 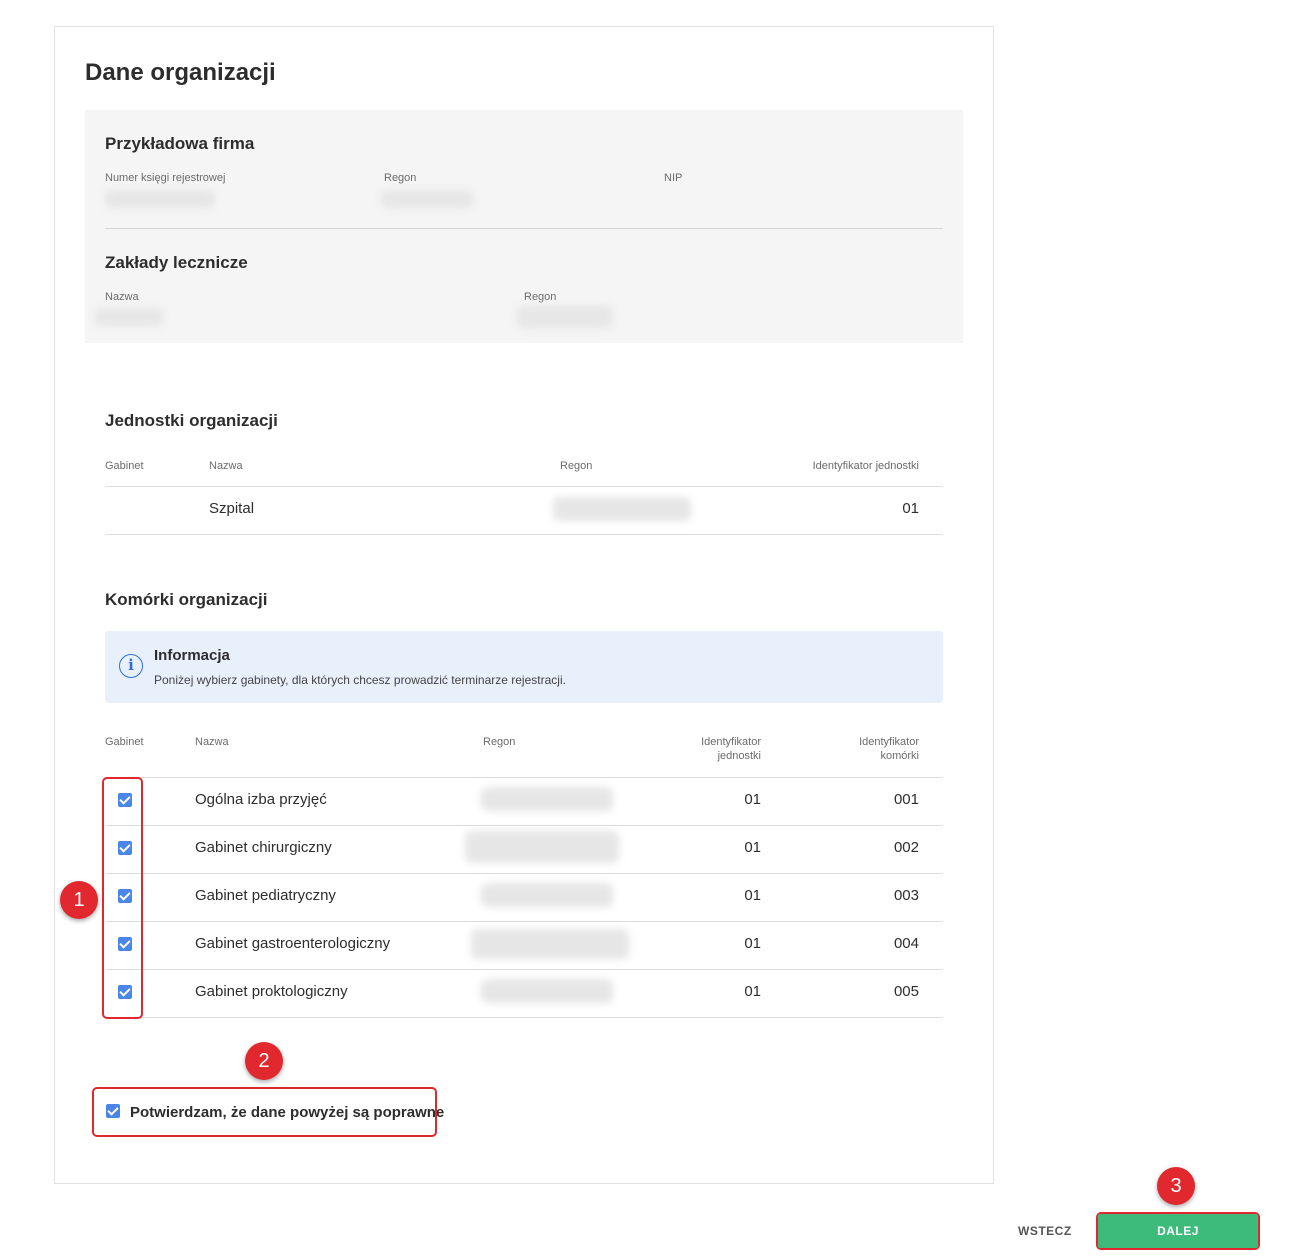 What do you see at coordinates (910, 508) in the screenshot?
I see `unit-id: 01` at bounding box center [910, 508].